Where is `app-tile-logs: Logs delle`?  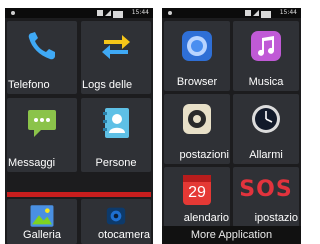
app-tile-logs: Logs delle is located at coordinates (116, 57).